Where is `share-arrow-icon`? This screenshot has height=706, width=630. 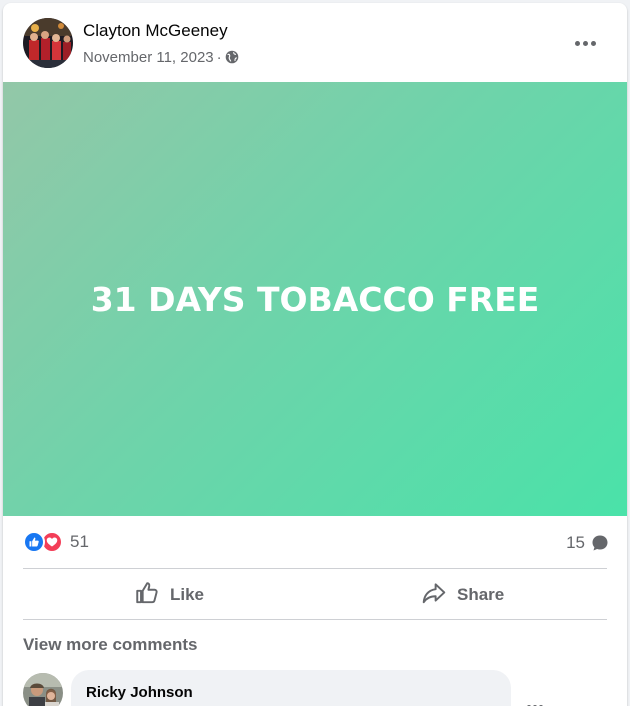 share-arrow-icon is located at coordinates (434, 595).